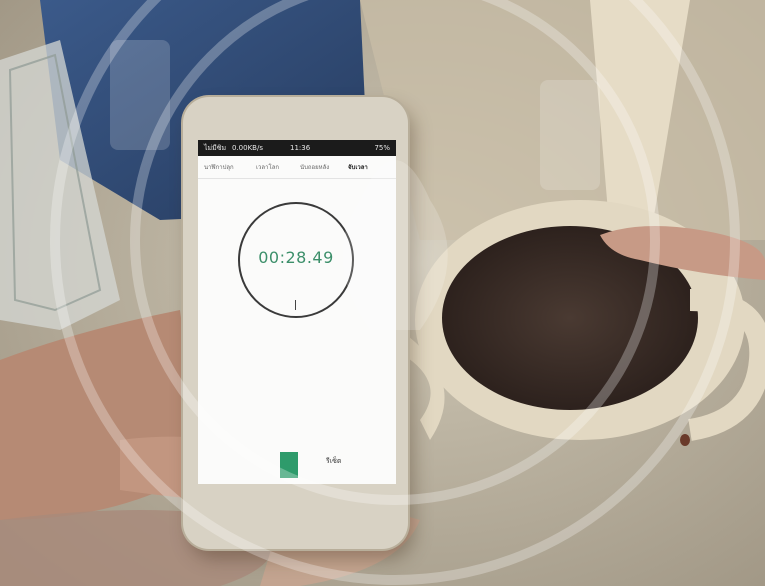 This screenshot has height=586, width=765. Describe the element at coordinates (289, 465) in the screenshot. I see `stopwatch-start-button` at that location.